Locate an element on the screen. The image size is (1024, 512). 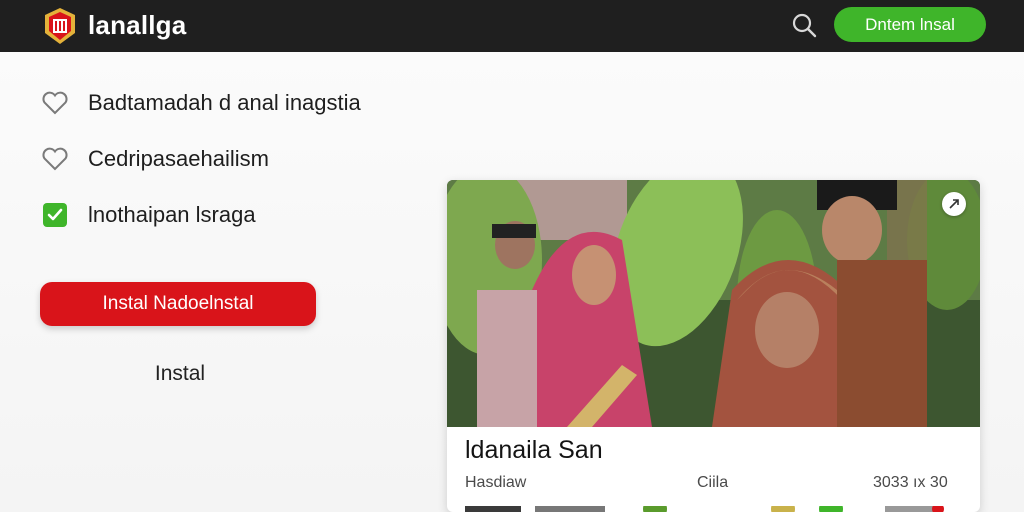
install-primary-button: Instal Nadoelnstal is located at coordinates (178, 304).